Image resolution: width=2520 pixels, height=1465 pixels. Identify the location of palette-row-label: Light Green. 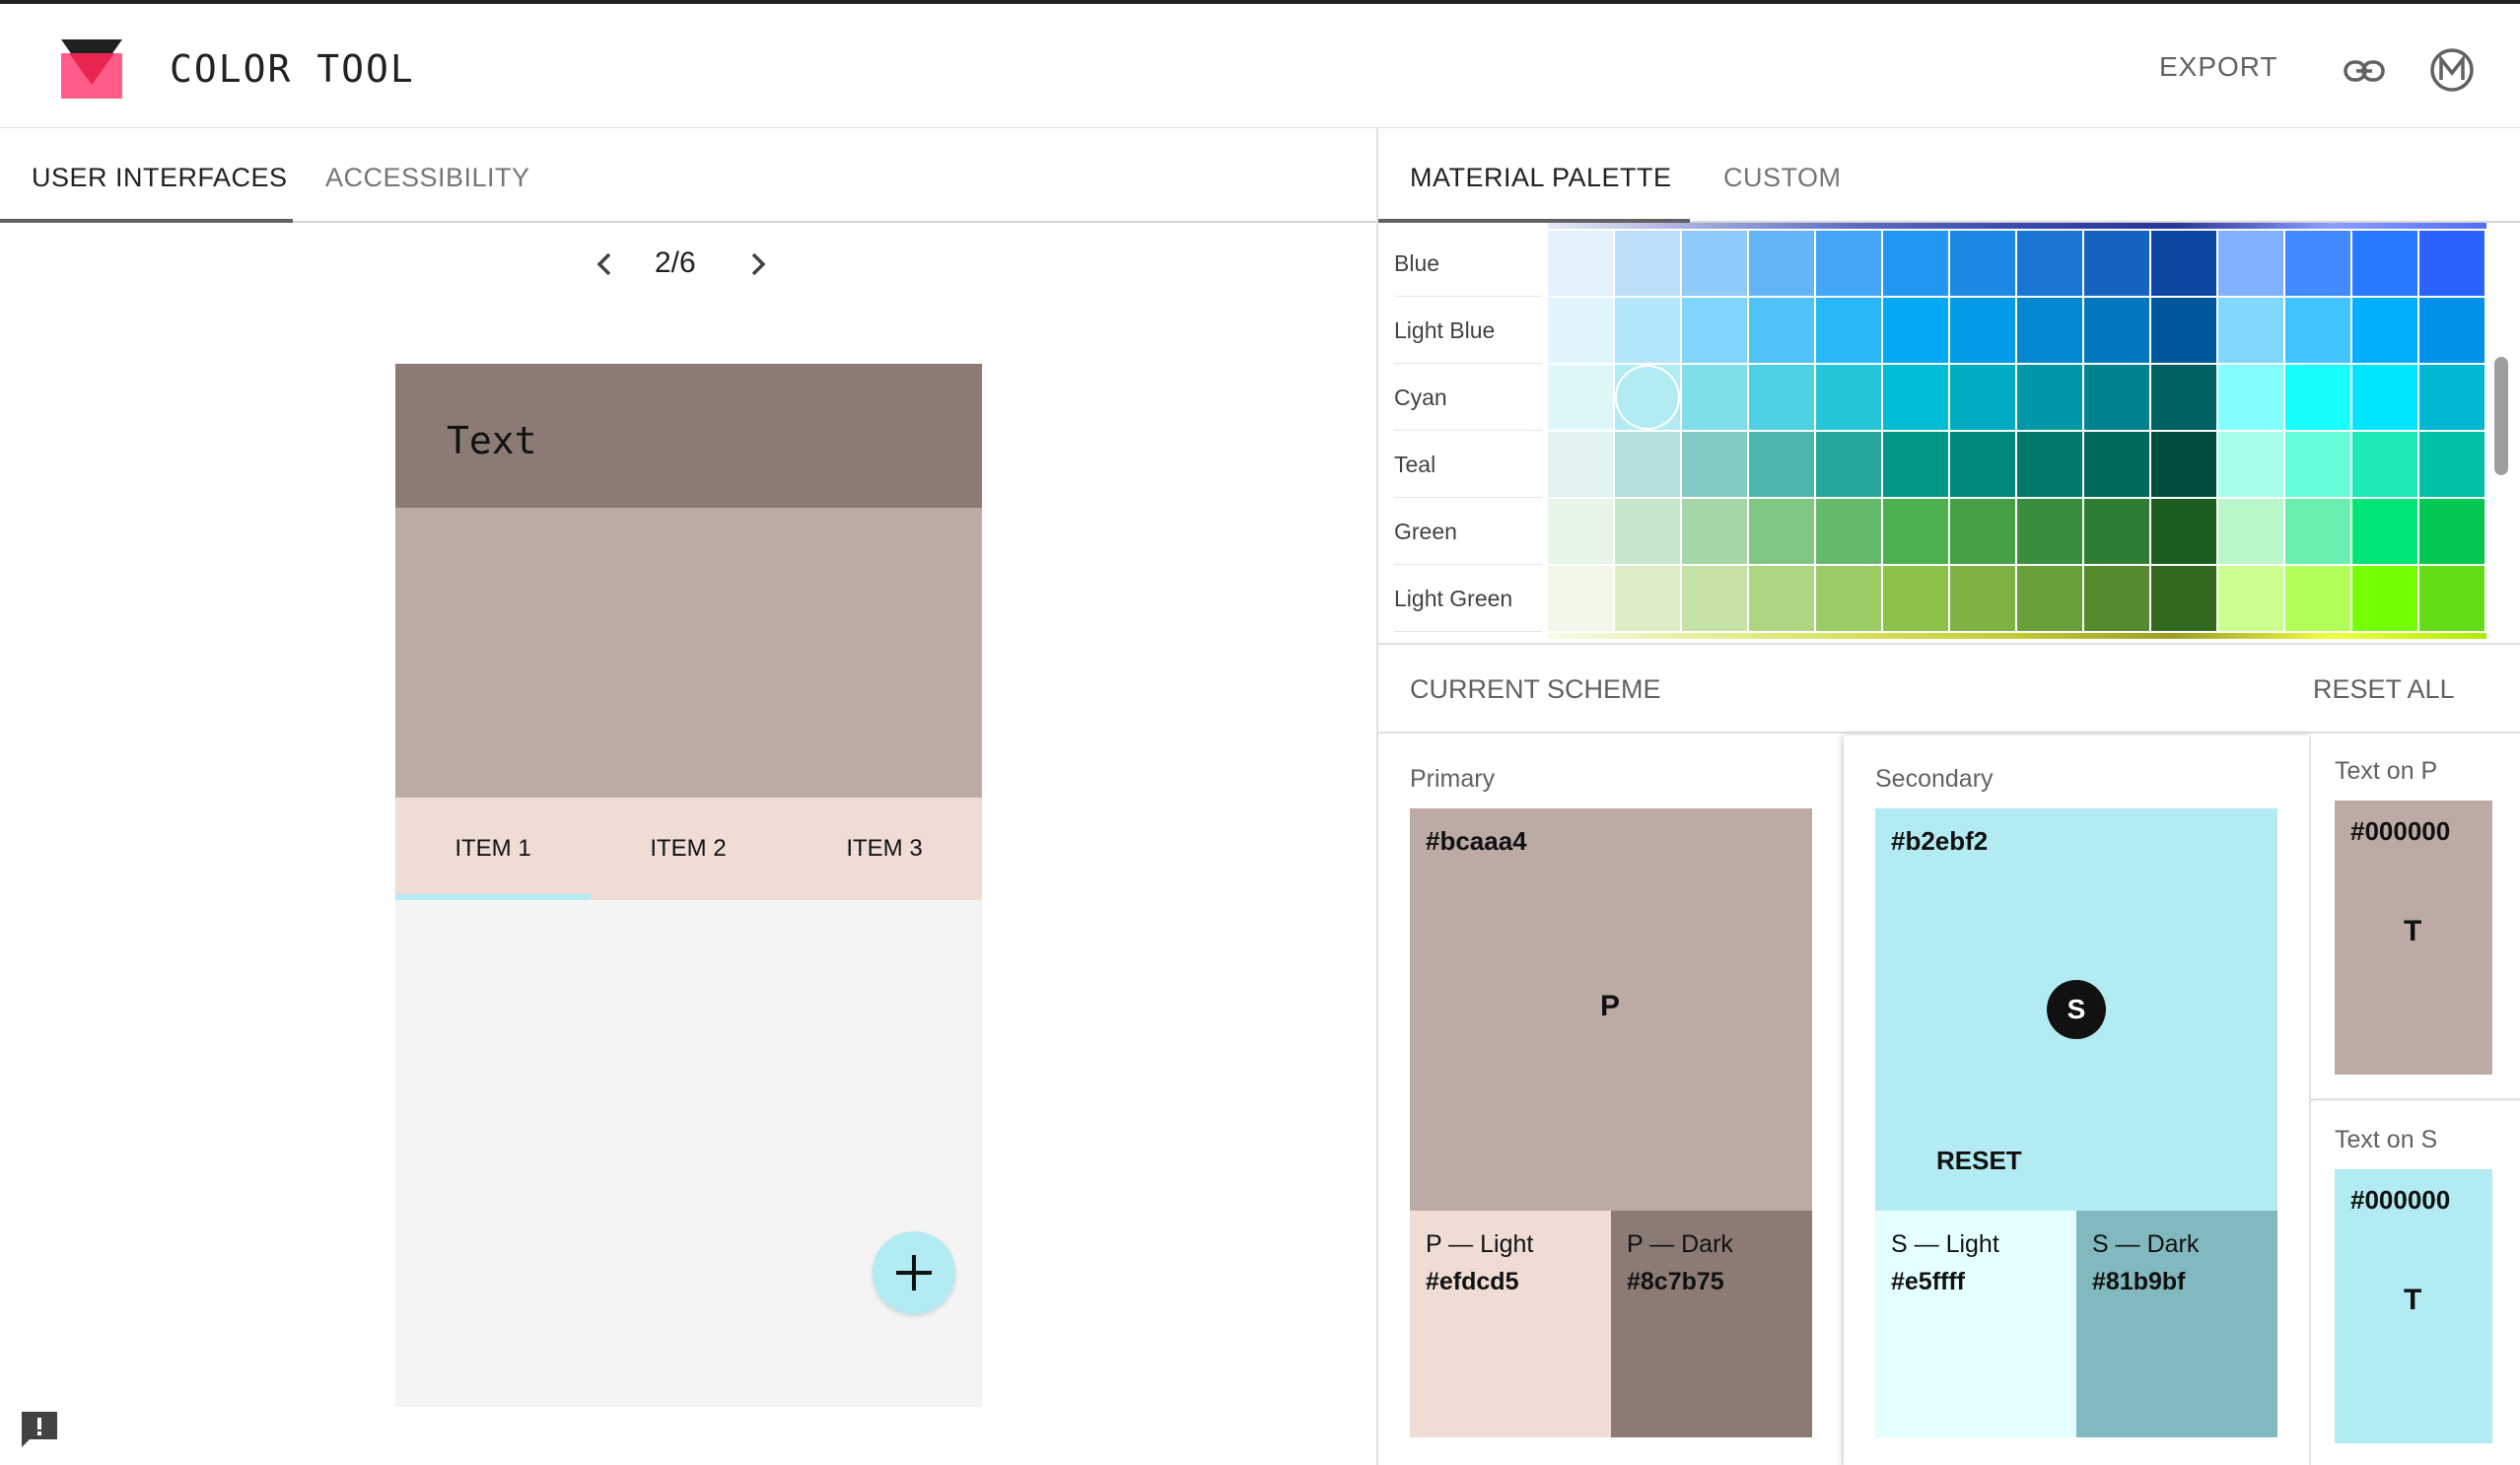
(1468, 599).